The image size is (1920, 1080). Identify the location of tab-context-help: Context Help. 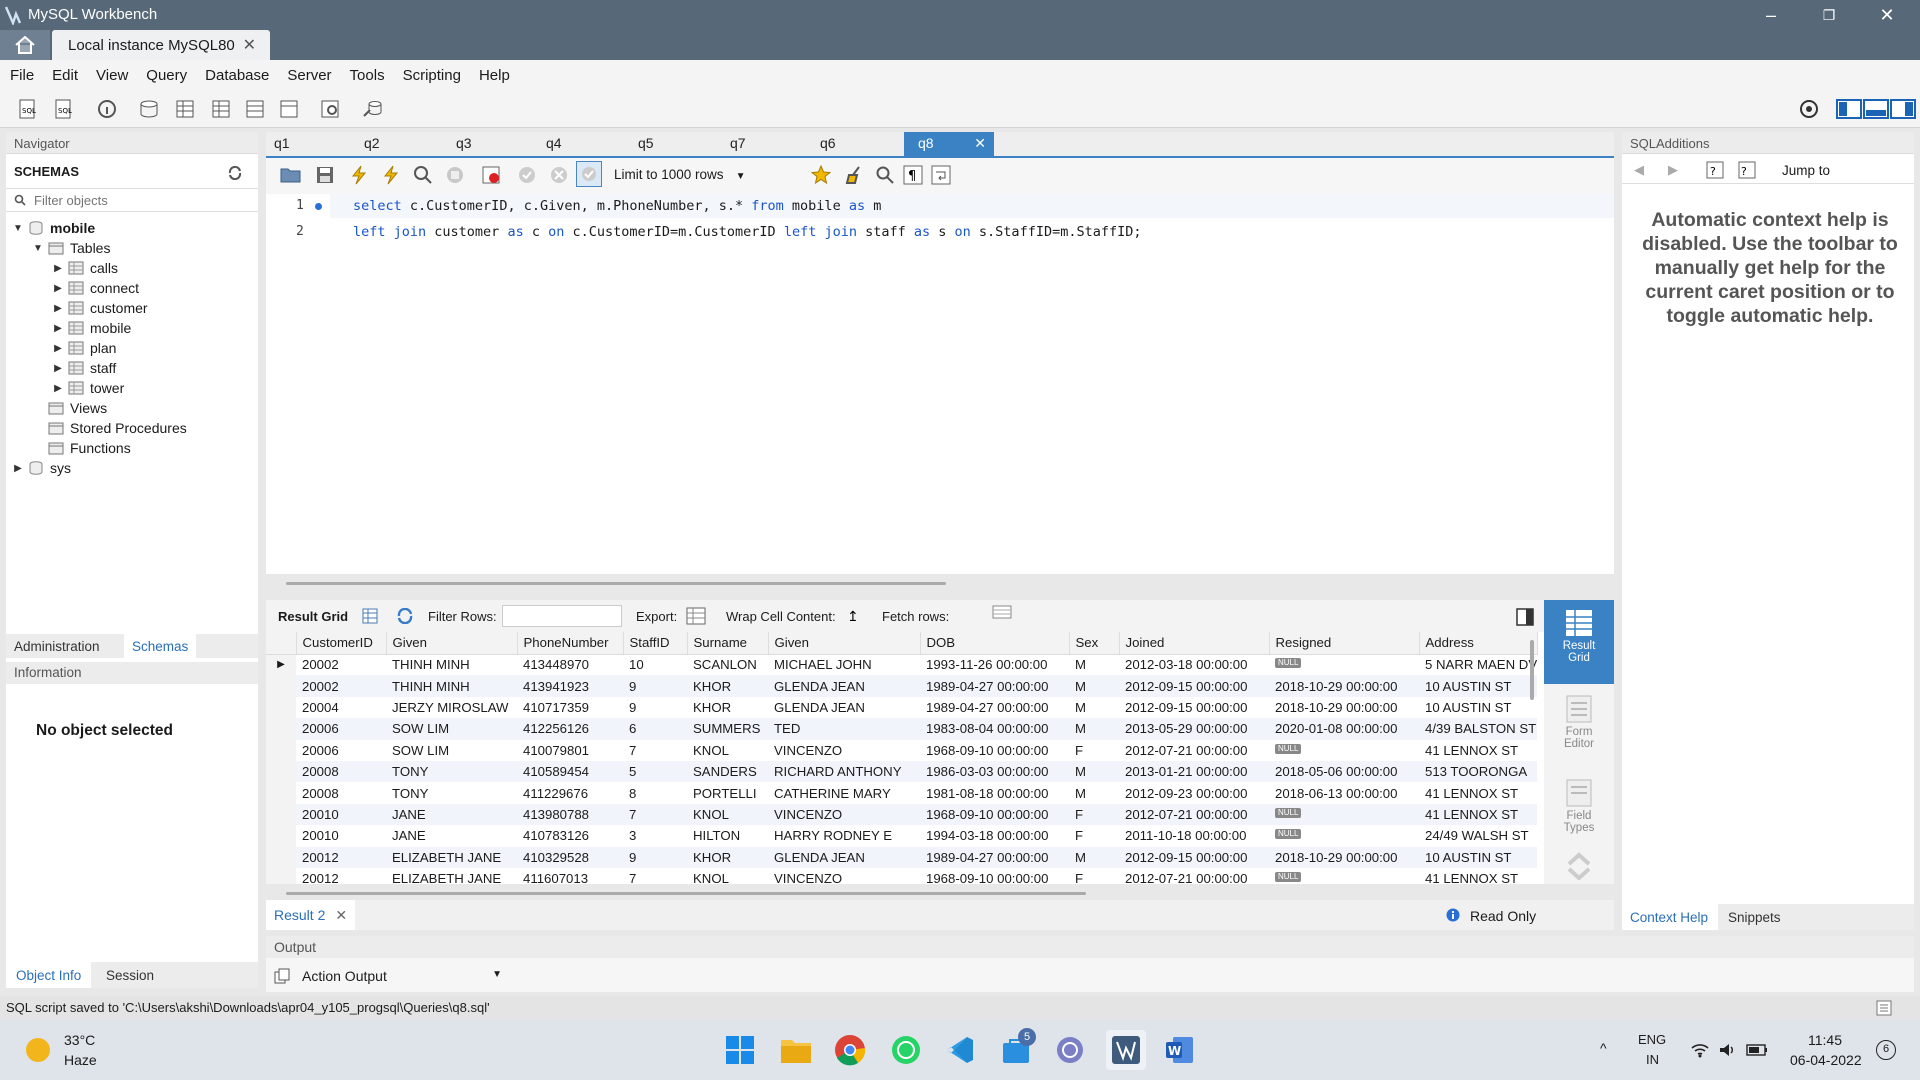
(1670, 917).